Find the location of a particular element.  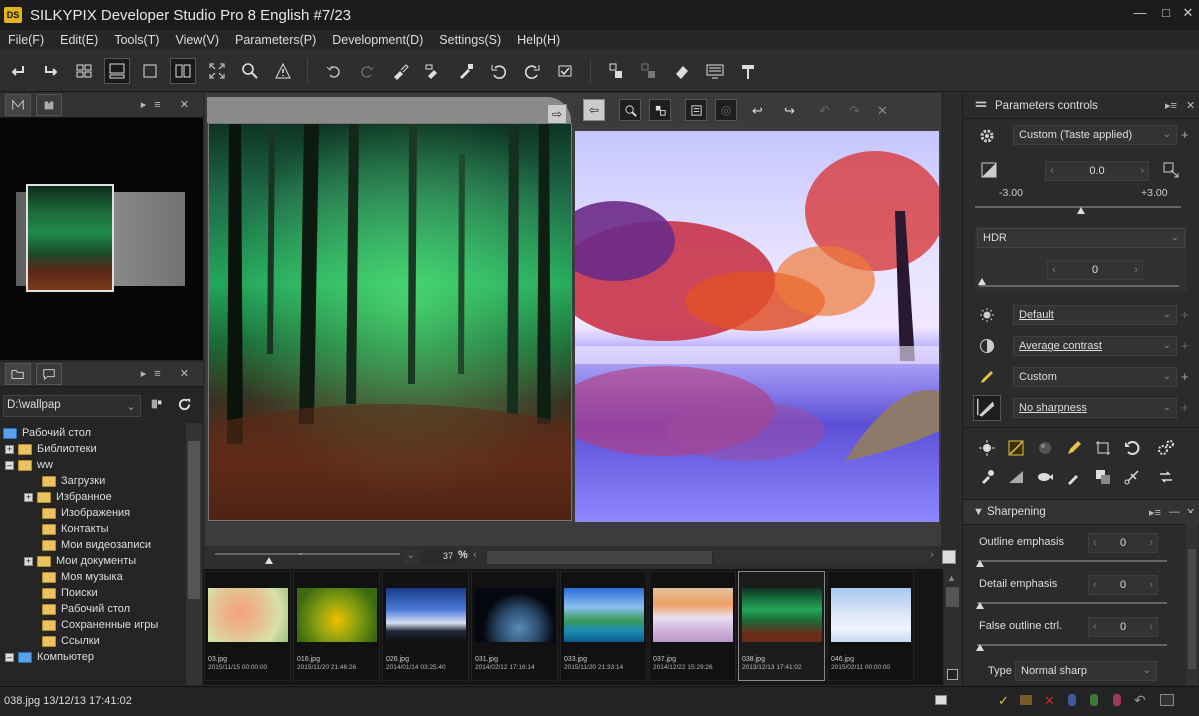

label-green-icon is located at coordinates (1094, 700).